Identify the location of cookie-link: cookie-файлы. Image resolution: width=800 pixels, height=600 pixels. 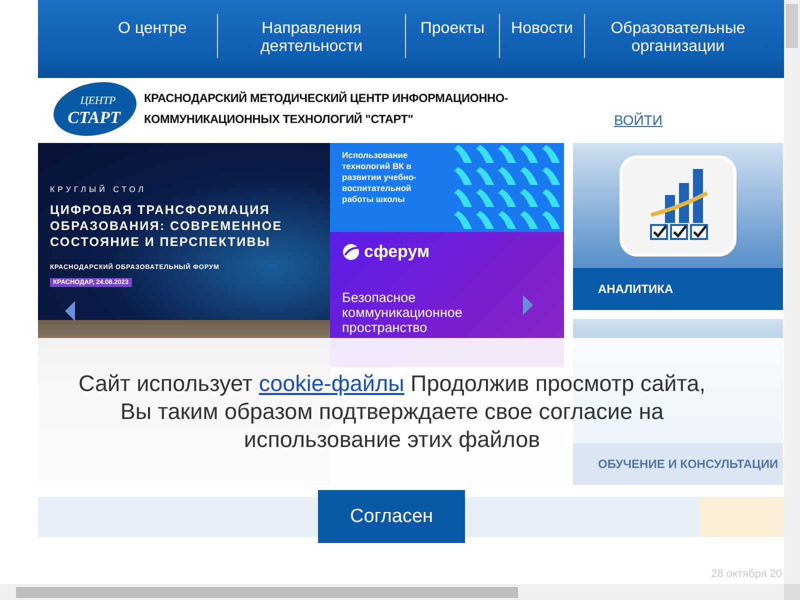
(331, 383).